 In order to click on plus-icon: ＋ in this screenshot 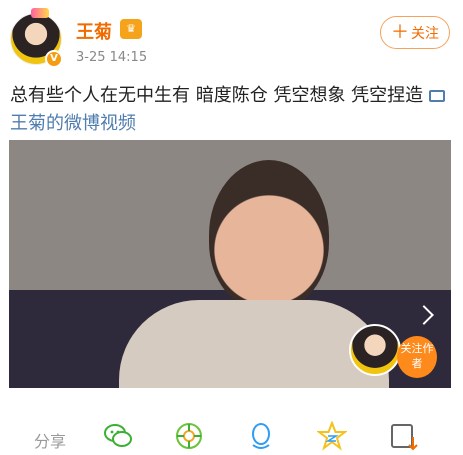, I will do `click(400, 32)`.